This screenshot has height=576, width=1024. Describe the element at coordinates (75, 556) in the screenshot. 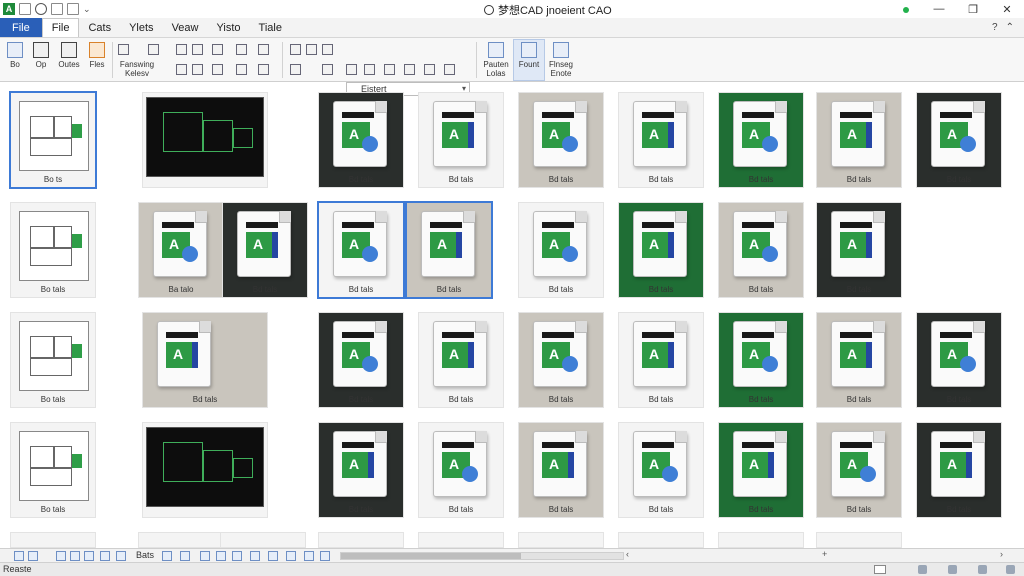

I see `list-view-icon` at that location.